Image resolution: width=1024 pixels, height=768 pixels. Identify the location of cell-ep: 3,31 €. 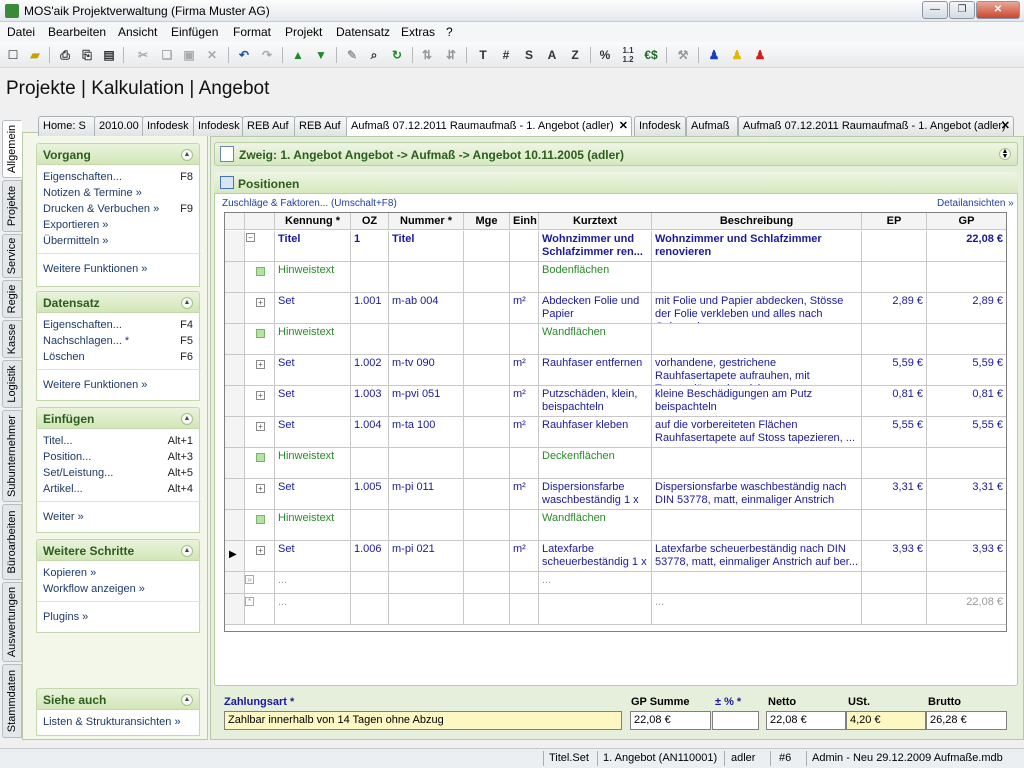
(894, 494).